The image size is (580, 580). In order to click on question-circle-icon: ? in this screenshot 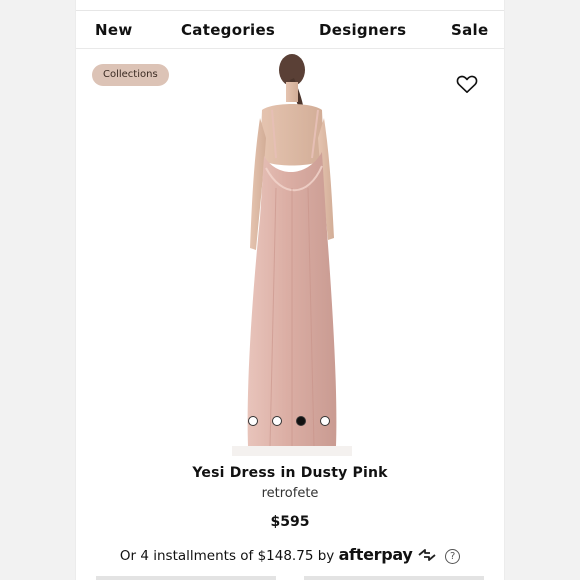, I will do `click(453, 556)`.